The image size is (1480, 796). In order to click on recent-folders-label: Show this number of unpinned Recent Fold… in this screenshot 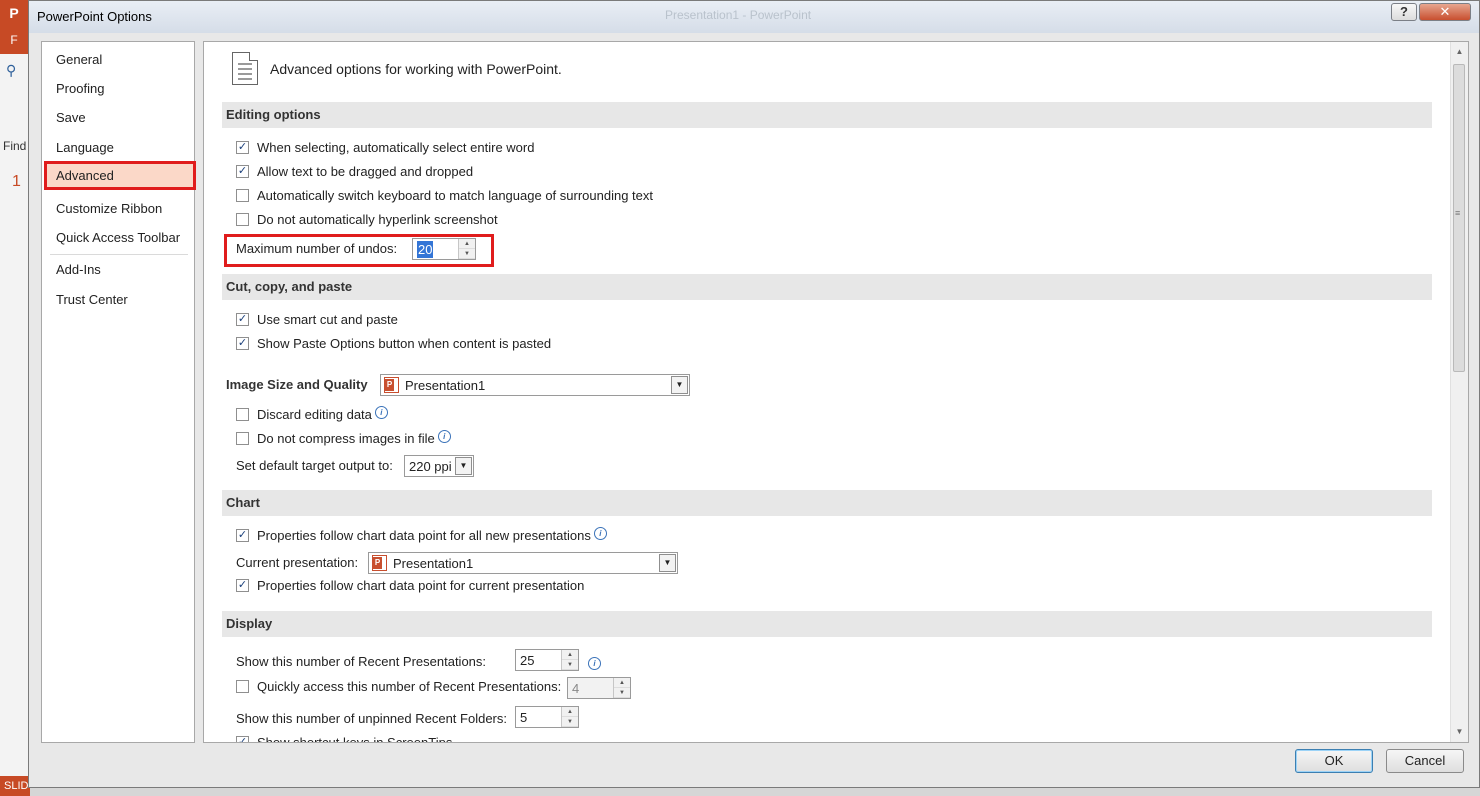, I will do `click(371, 718)`.